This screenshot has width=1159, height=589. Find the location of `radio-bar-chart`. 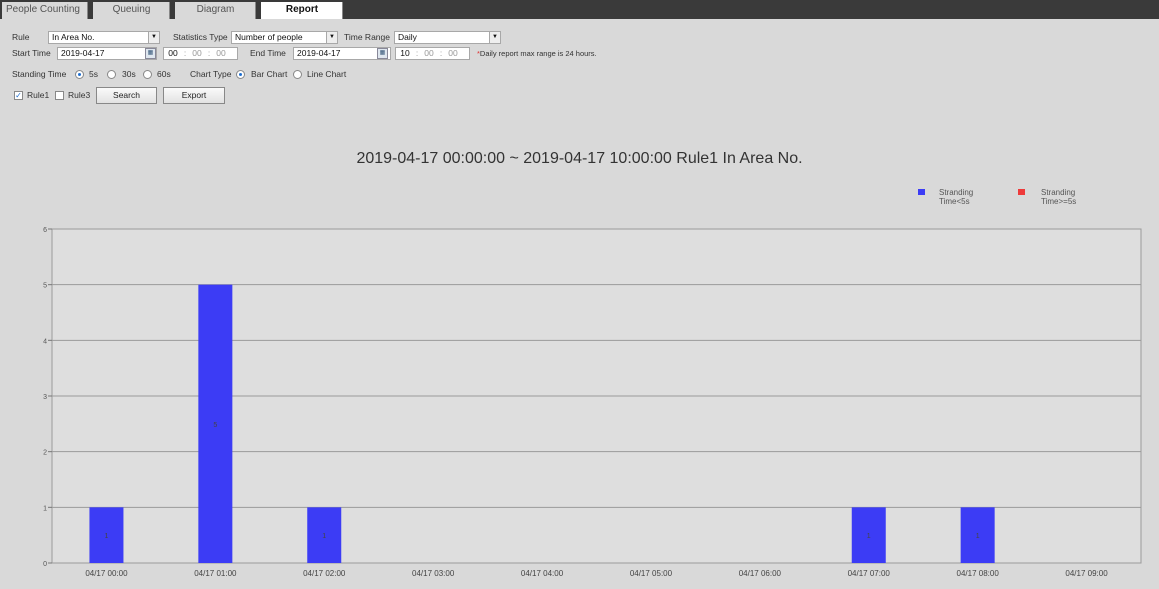

radio-bar-chart is located at coordinates (240, 74).